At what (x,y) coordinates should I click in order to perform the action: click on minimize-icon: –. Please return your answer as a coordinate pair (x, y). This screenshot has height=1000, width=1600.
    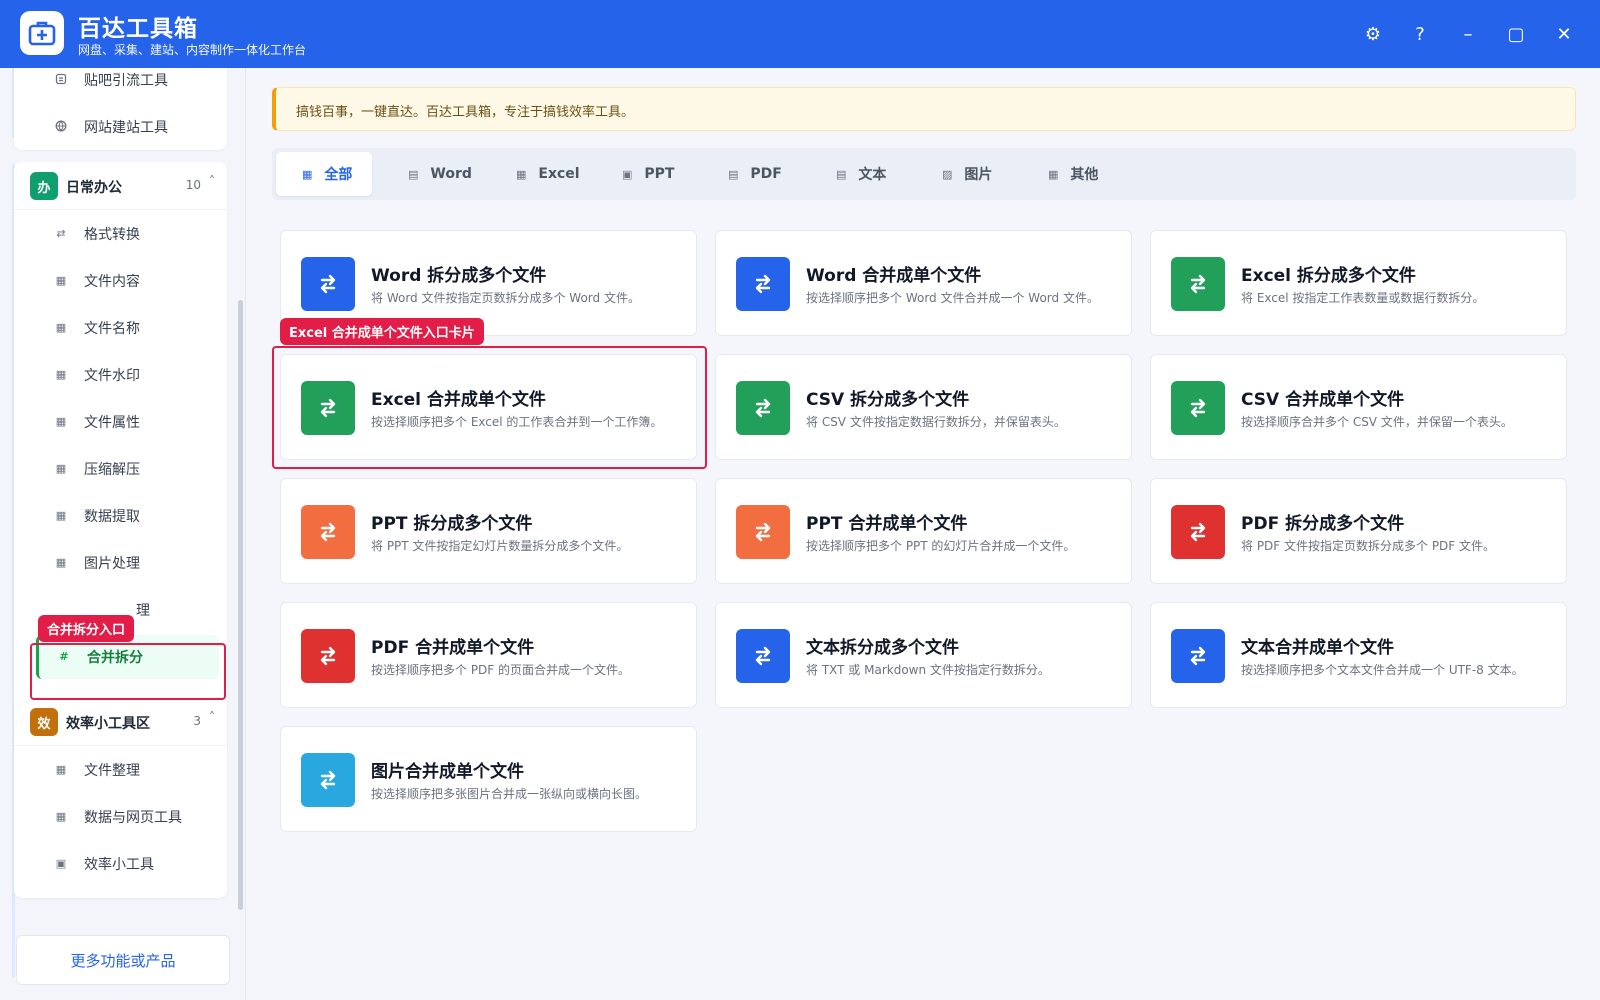
    Looking at the image, I should click on (1468, 34).